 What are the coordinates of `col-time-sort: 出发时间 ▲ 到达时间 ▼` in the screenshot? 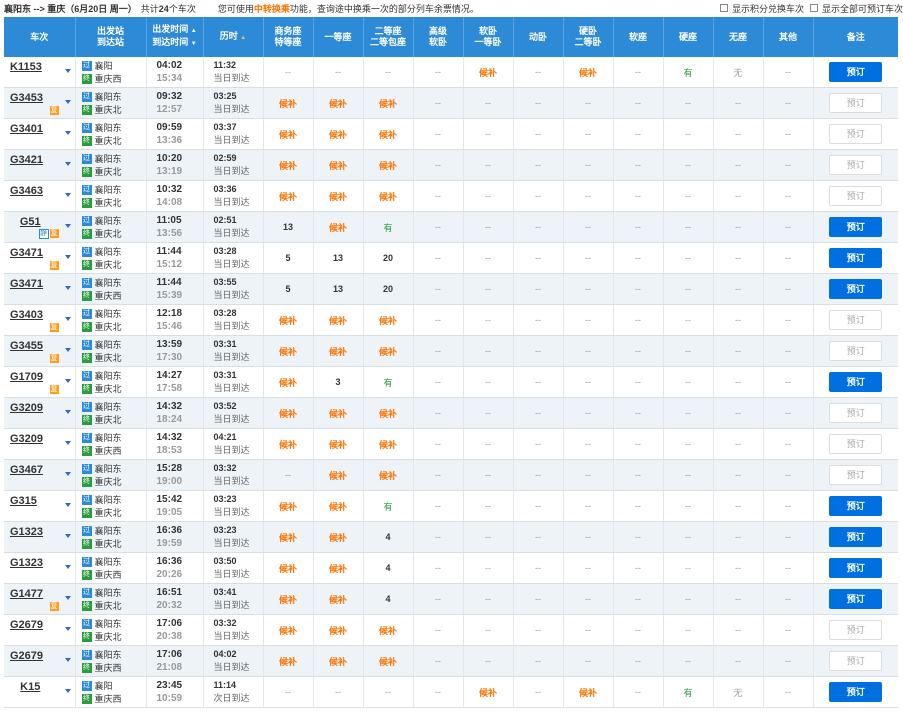 It's located at (175, 37).